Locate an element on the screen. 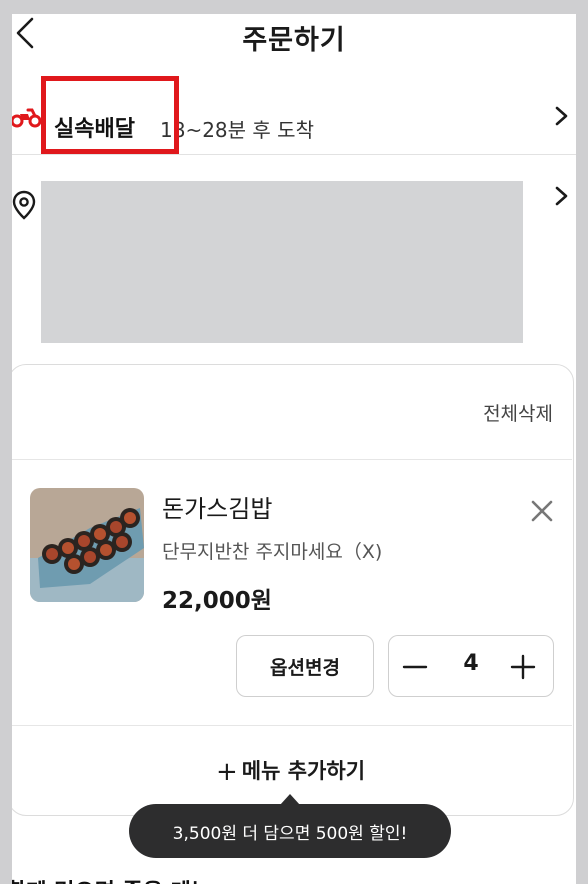 The height and width of the screenshot is (884, 588). header: 주문하기 is located at coordinates (294, 38).